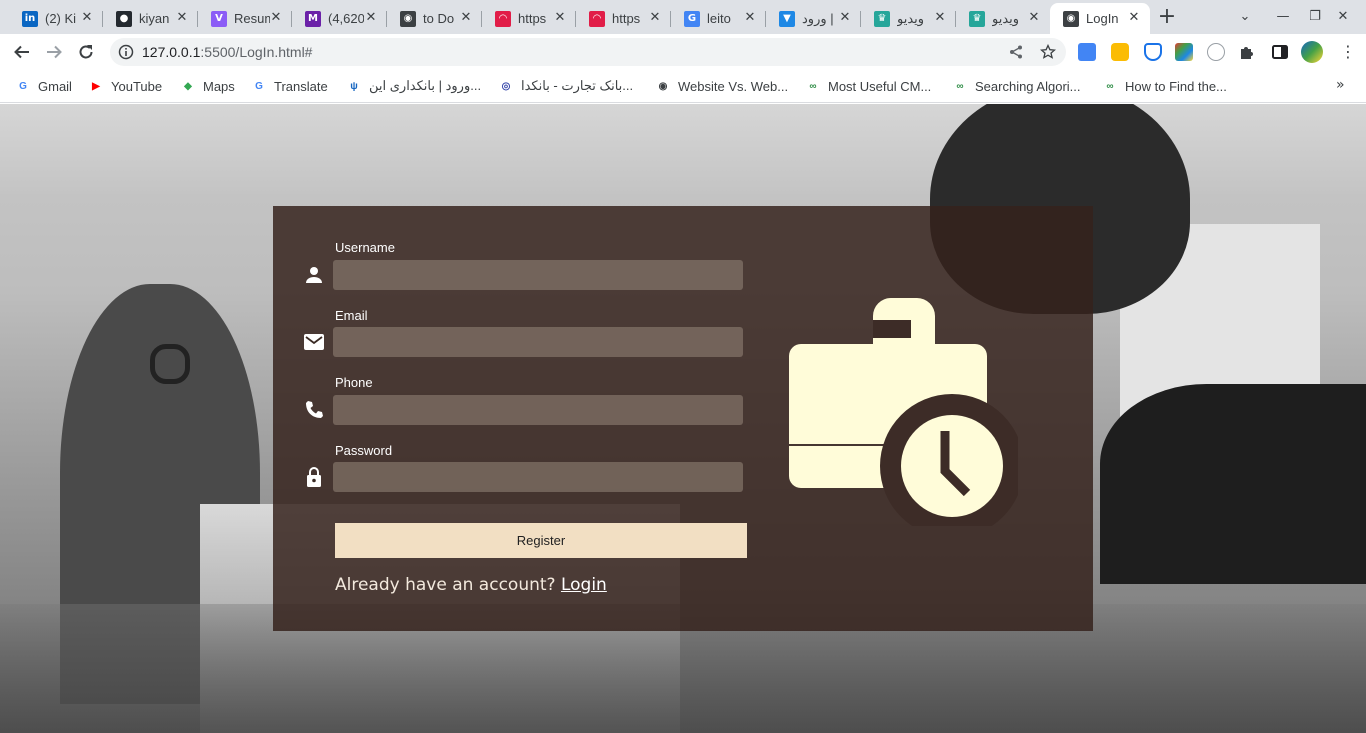  Describe the element at coordinates (61, 18) in the screenshot. I see `tab-title: (2) Ki` at that location.